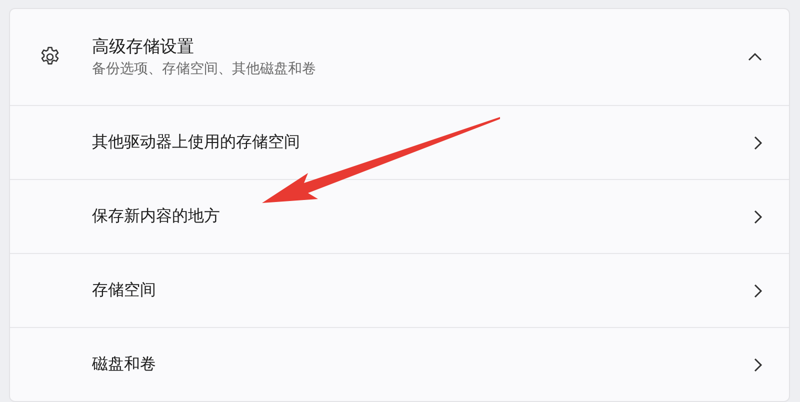 This screenshot has width=800, height=402. What do you see at coordinates (143, 47) in the screenshot?
I see `section-title: 高级存储设置` at bounding box center [143, 47].